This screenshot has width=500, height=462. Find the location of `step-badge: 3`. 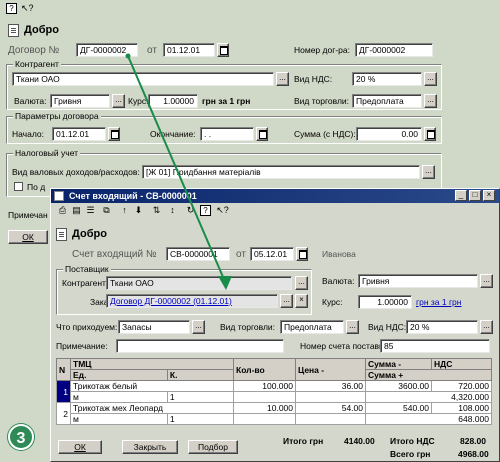

step-badge: 3 is located at coordinates (21, 437).